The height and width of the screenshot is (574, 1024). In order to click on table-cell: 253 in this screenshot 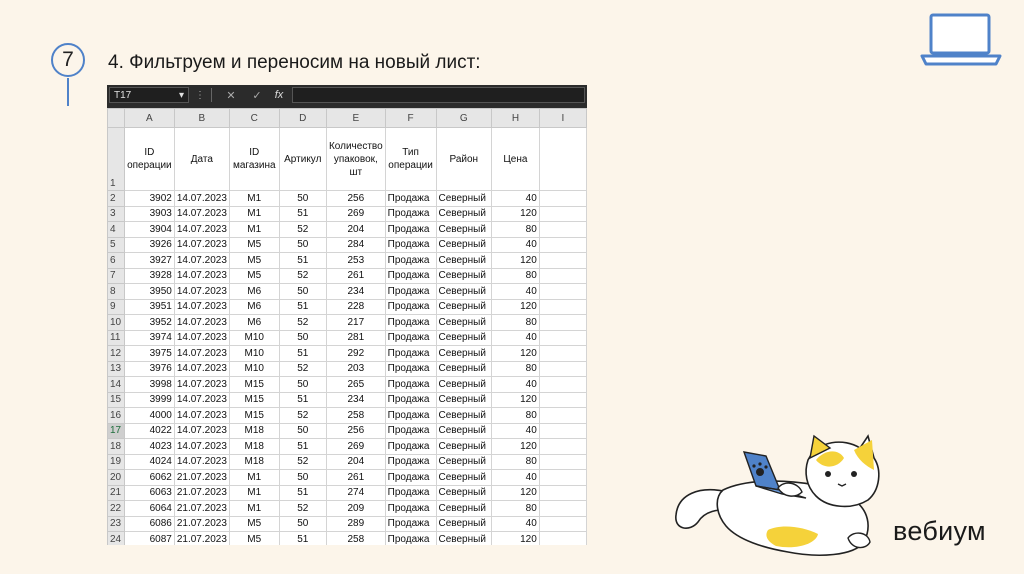, I will do `click(355, 260)`.